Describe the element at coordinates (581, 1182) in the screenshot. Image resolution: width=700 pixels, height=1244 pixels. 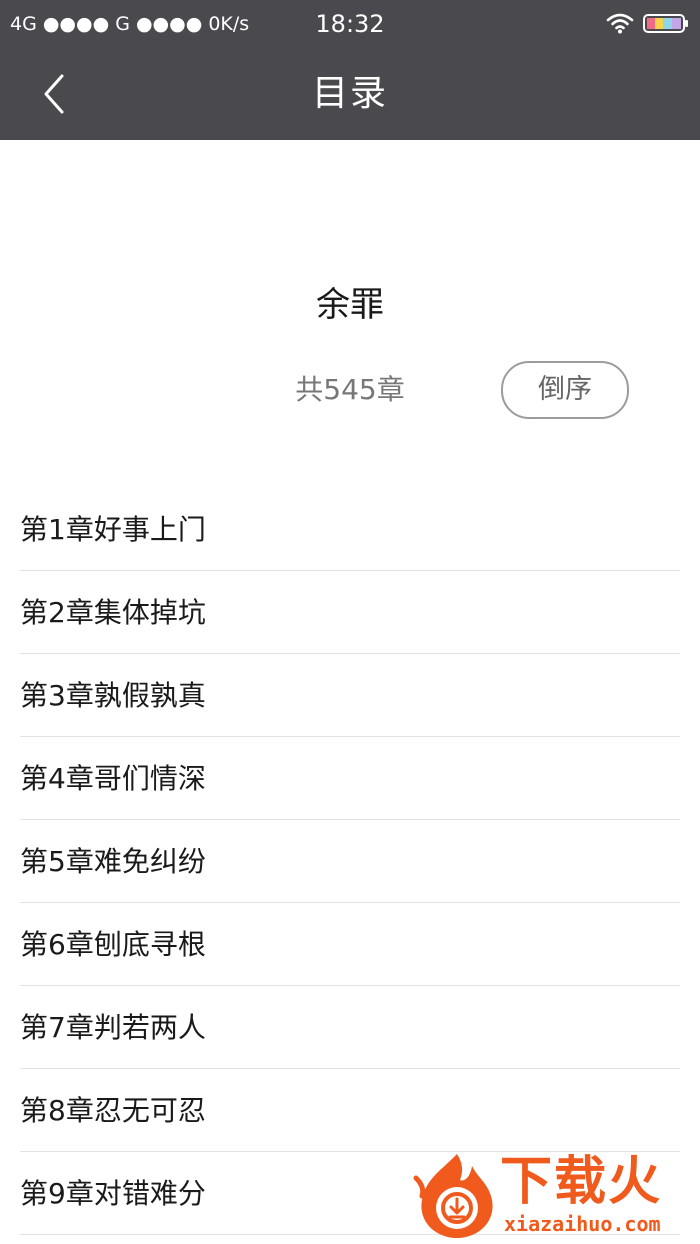
I see `watermark-brand: 下载火` at that location.